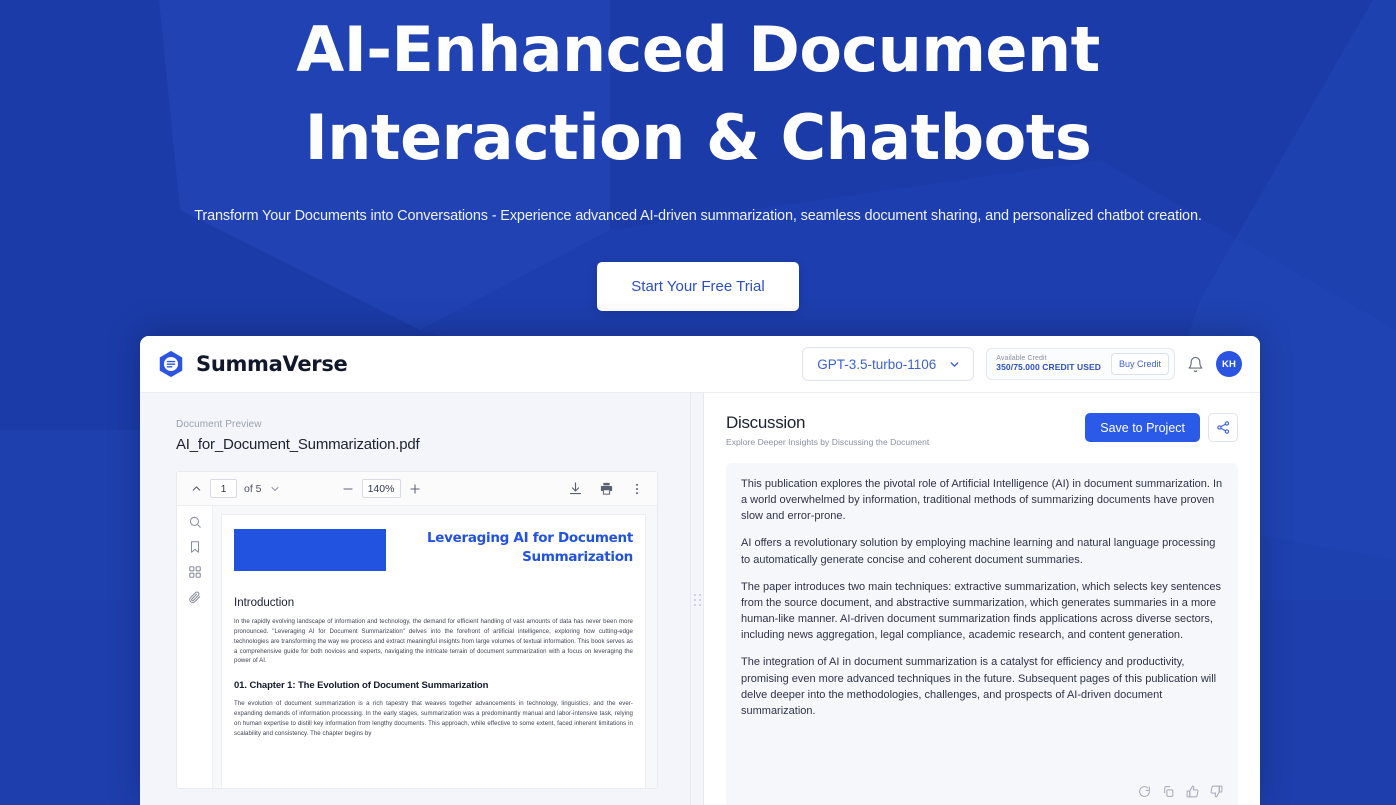 The height and width of the screenshot is (805, 1396). What do you see at coordinates (575, 488) in the screenshot?
I see `download-icon` at bounding box center [575, 488].